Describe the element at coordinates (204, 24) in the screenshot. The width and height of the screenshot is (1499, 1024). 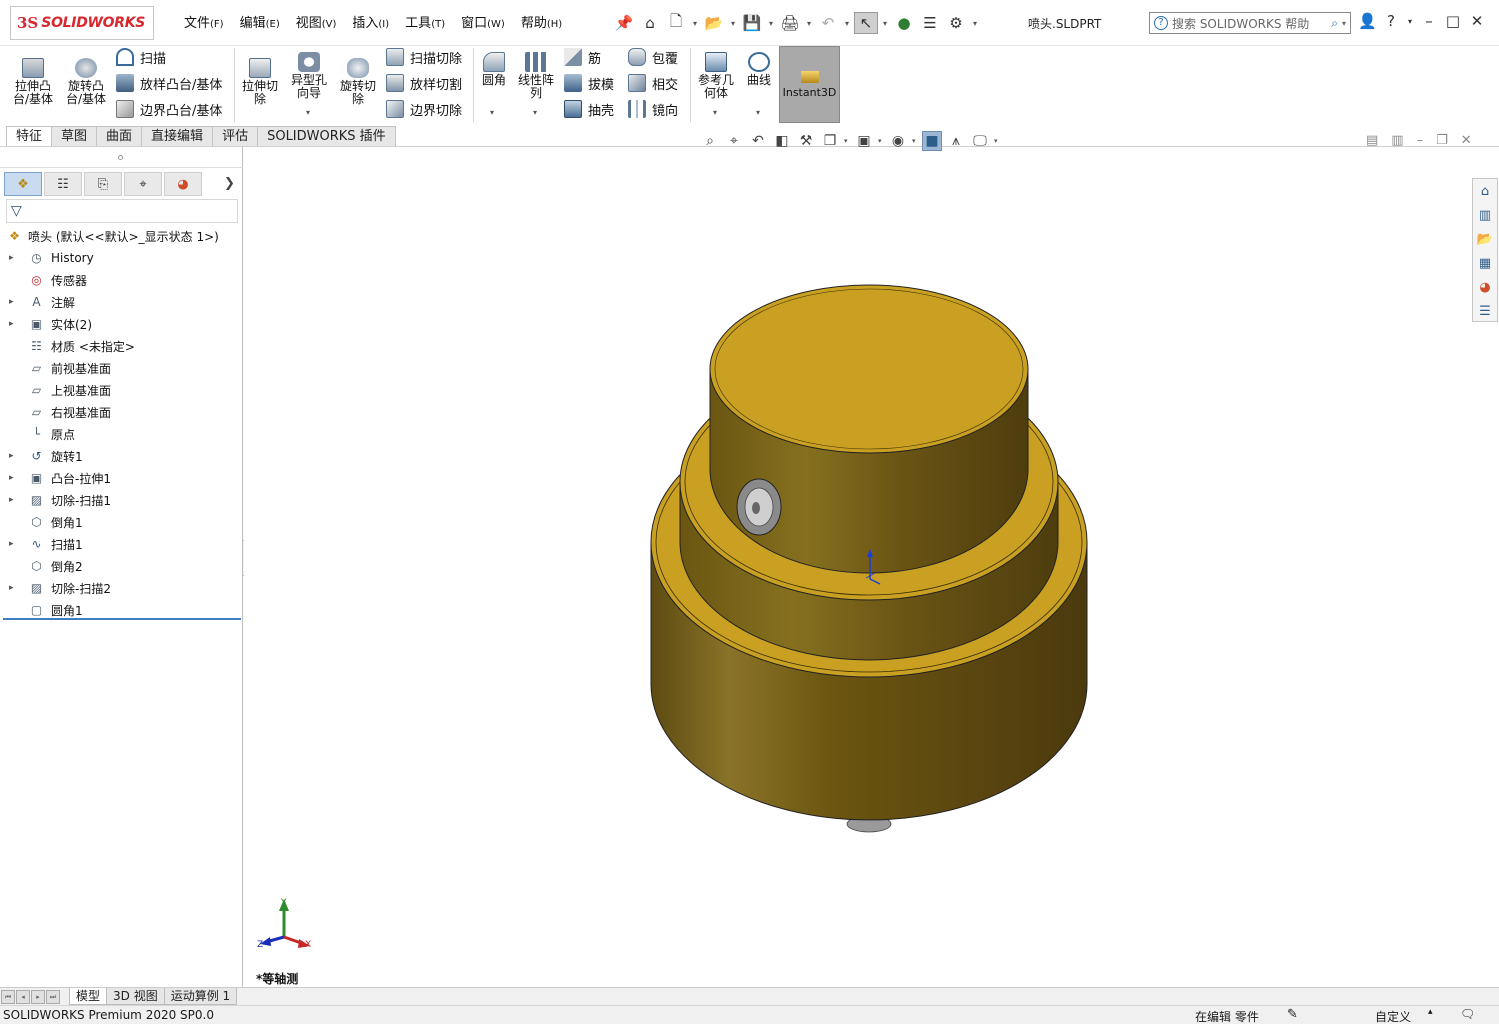
I see `menu-file: 文件(F)` at that location.